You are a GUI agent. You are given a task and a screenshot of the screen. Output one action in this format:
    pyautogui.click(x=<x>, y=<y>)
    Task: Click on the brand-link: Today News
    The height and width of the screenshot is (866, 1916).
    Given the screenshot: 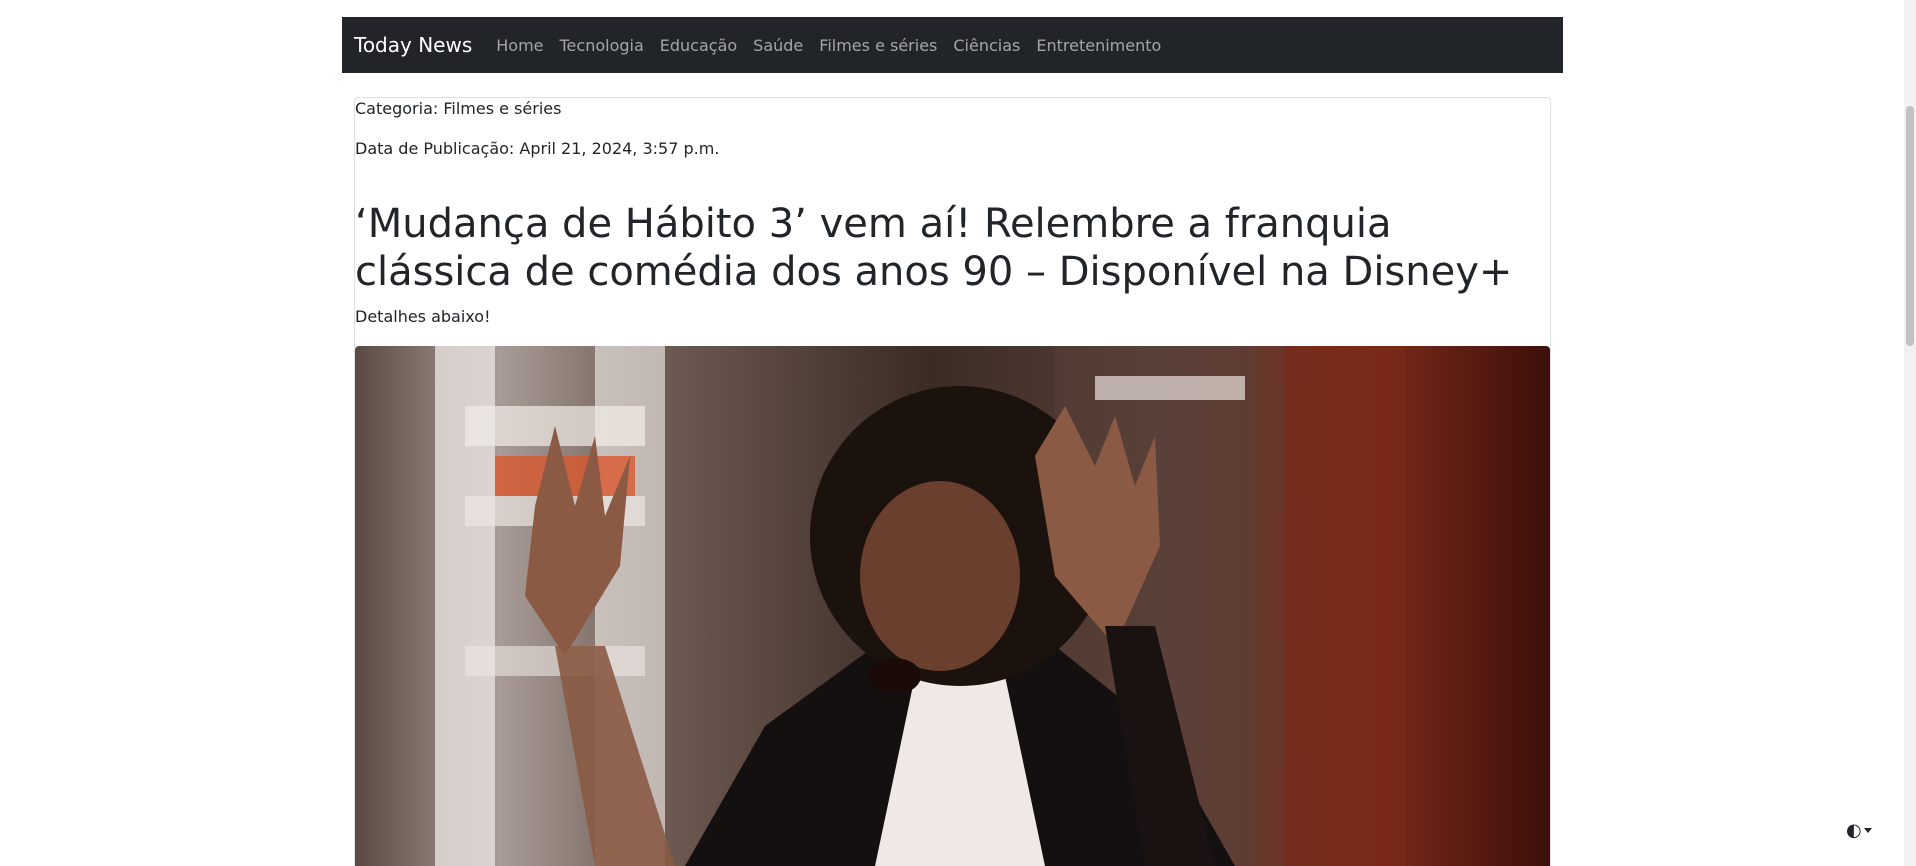 What is the action you would take?
    pyautogui.click(x=413, y=45)
    